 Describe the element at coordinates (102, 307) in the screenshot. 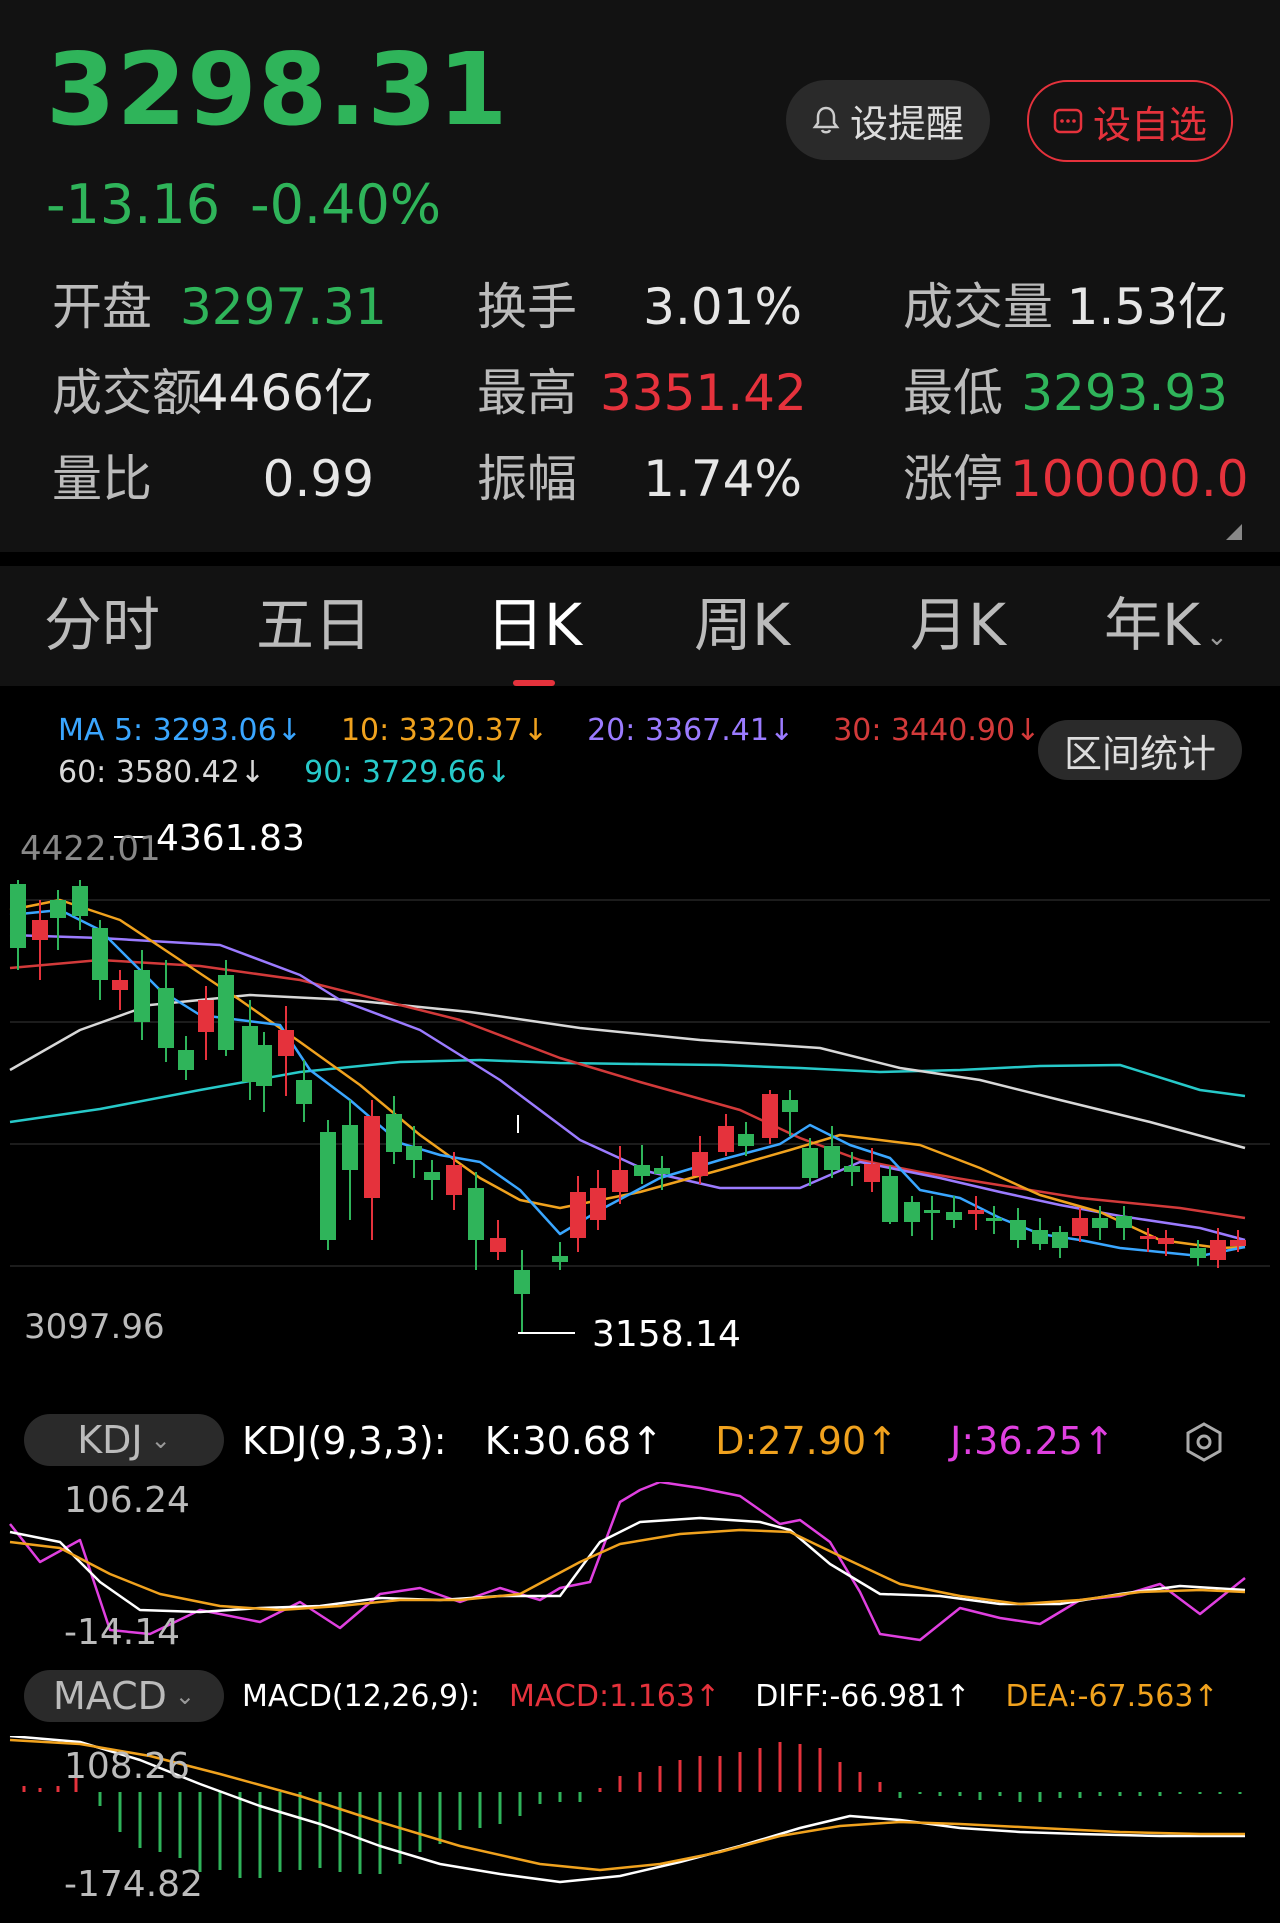

I see `stat-label-open: 开盘` at that location.